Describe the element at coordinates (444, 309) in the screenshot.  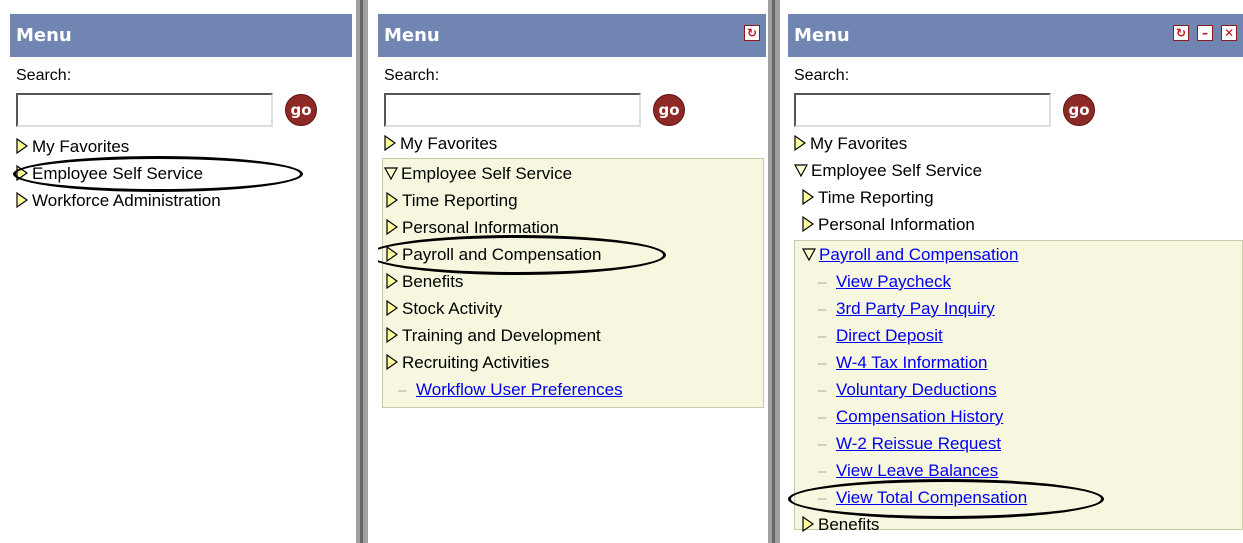
I see `menu-item-stock-activity: Stock Activity` at that location.